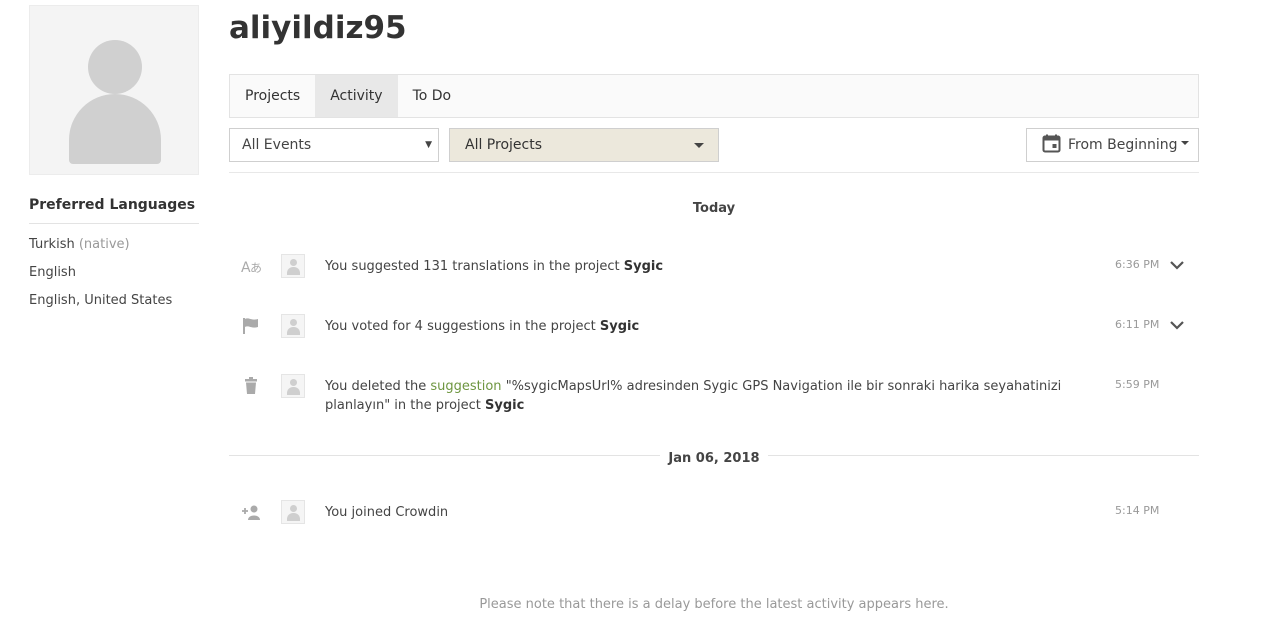 This screenshot has width=1273, height=631. Describe the element at coordinates (1051, 143) in the screenshot. I see `calendar-icon` at that location.